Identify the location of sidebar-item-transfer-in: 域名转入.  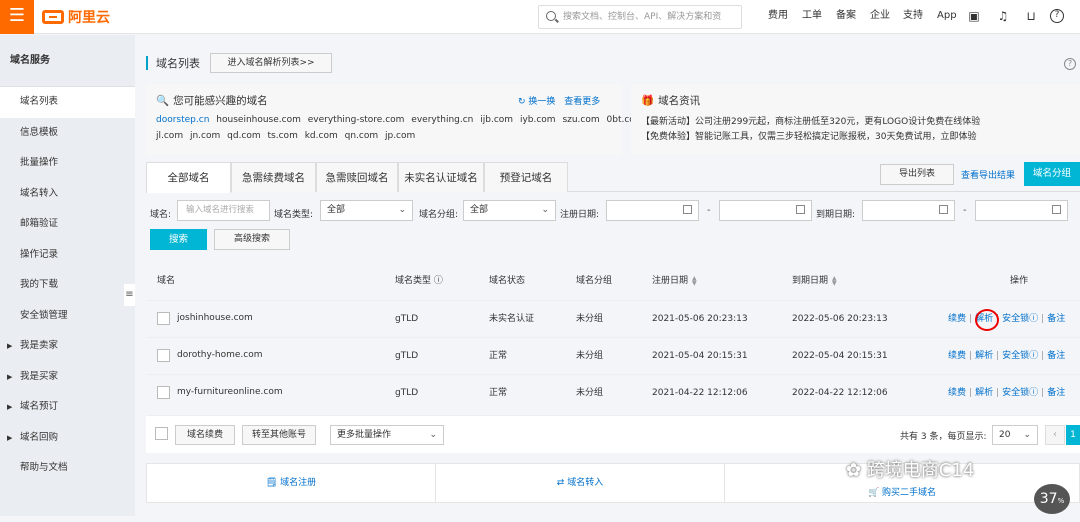
(67, 194).